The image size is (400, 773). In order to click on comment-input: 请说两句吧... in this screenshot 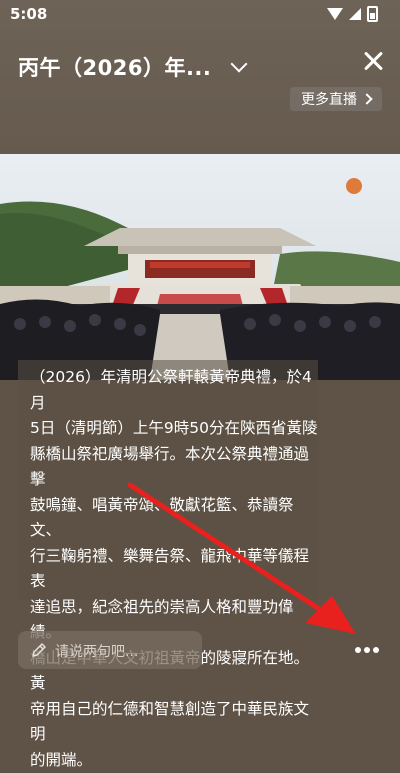, I will do `click(110, 650)`.